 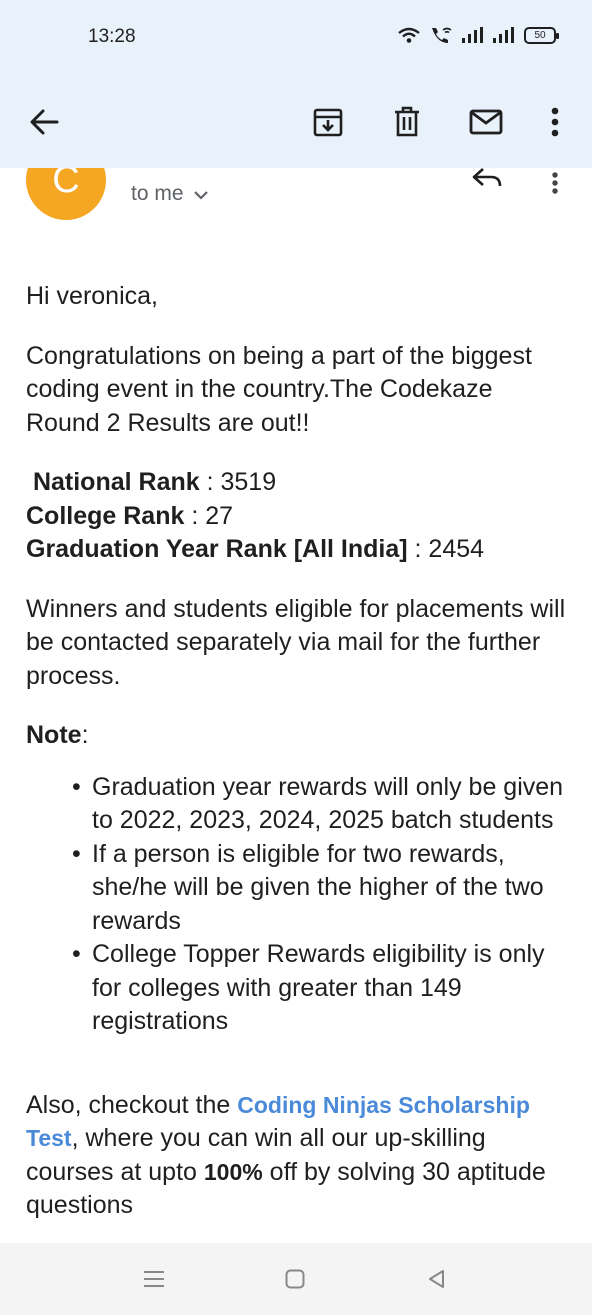 I want to click on recipient-label: to me, so click(x=157, y=193).